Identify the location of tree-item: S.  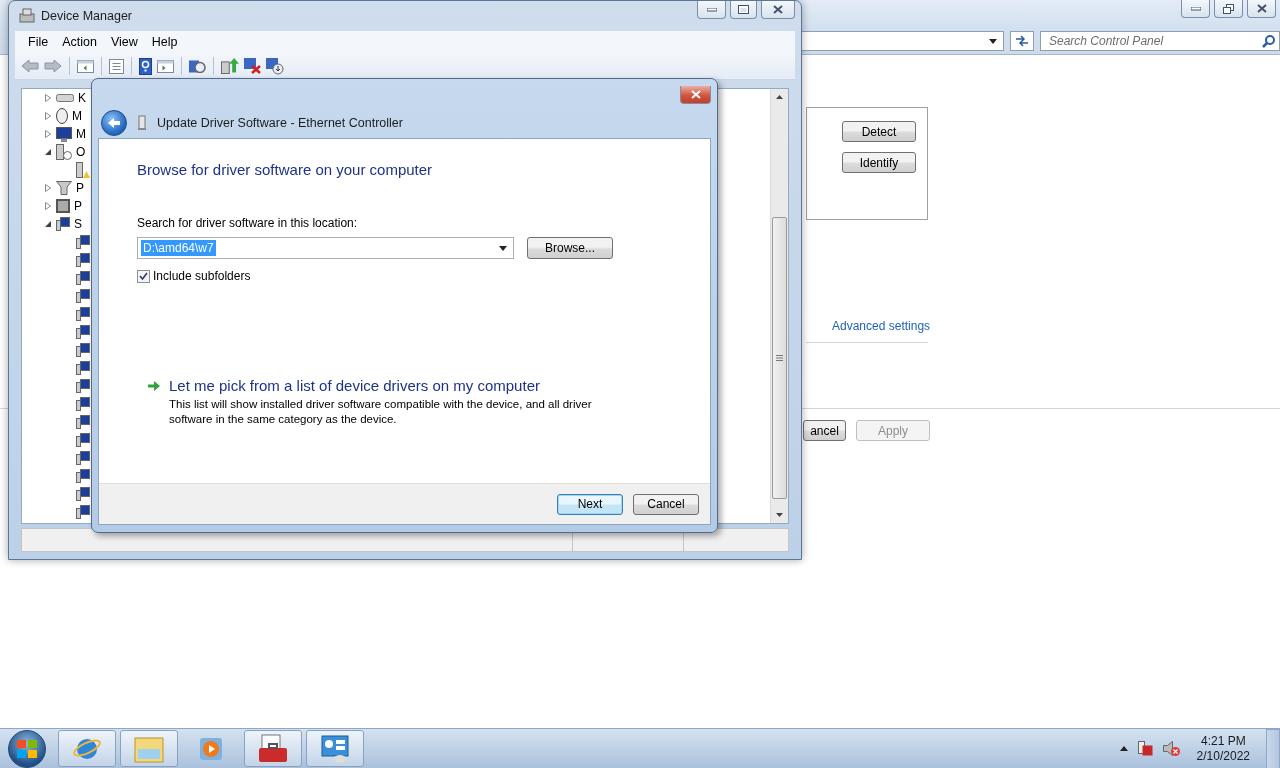
(78, 224).